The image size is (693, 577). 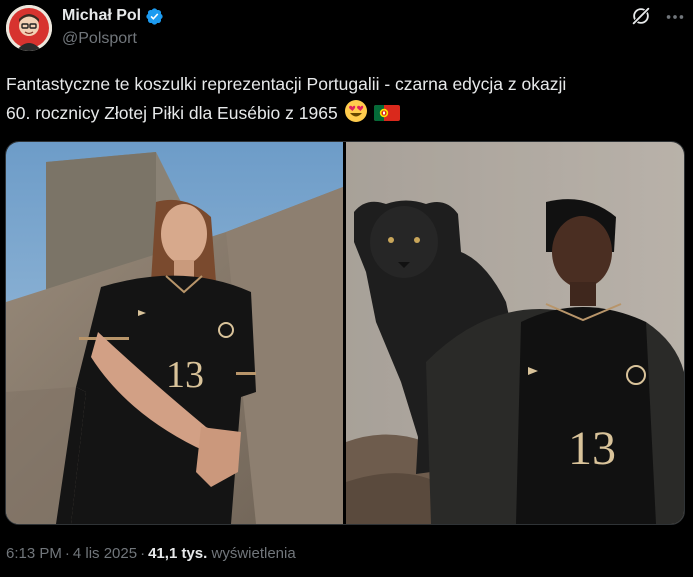 What do you see at coordinates (105, 553) in the screenshot?
I see `tweet-date: 4 lis 2025` at bounding box center [105, 553].